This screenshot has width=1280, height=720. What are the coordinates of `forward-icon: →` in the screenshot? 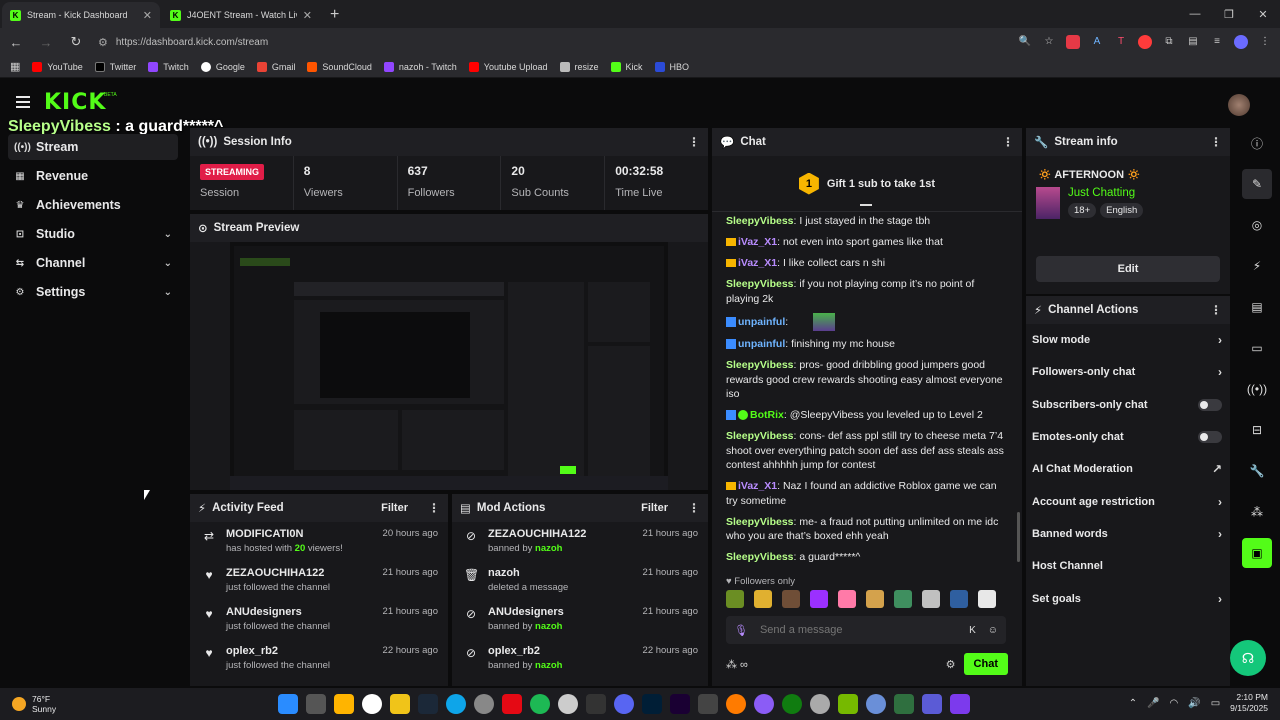 It's located at (46, 42).